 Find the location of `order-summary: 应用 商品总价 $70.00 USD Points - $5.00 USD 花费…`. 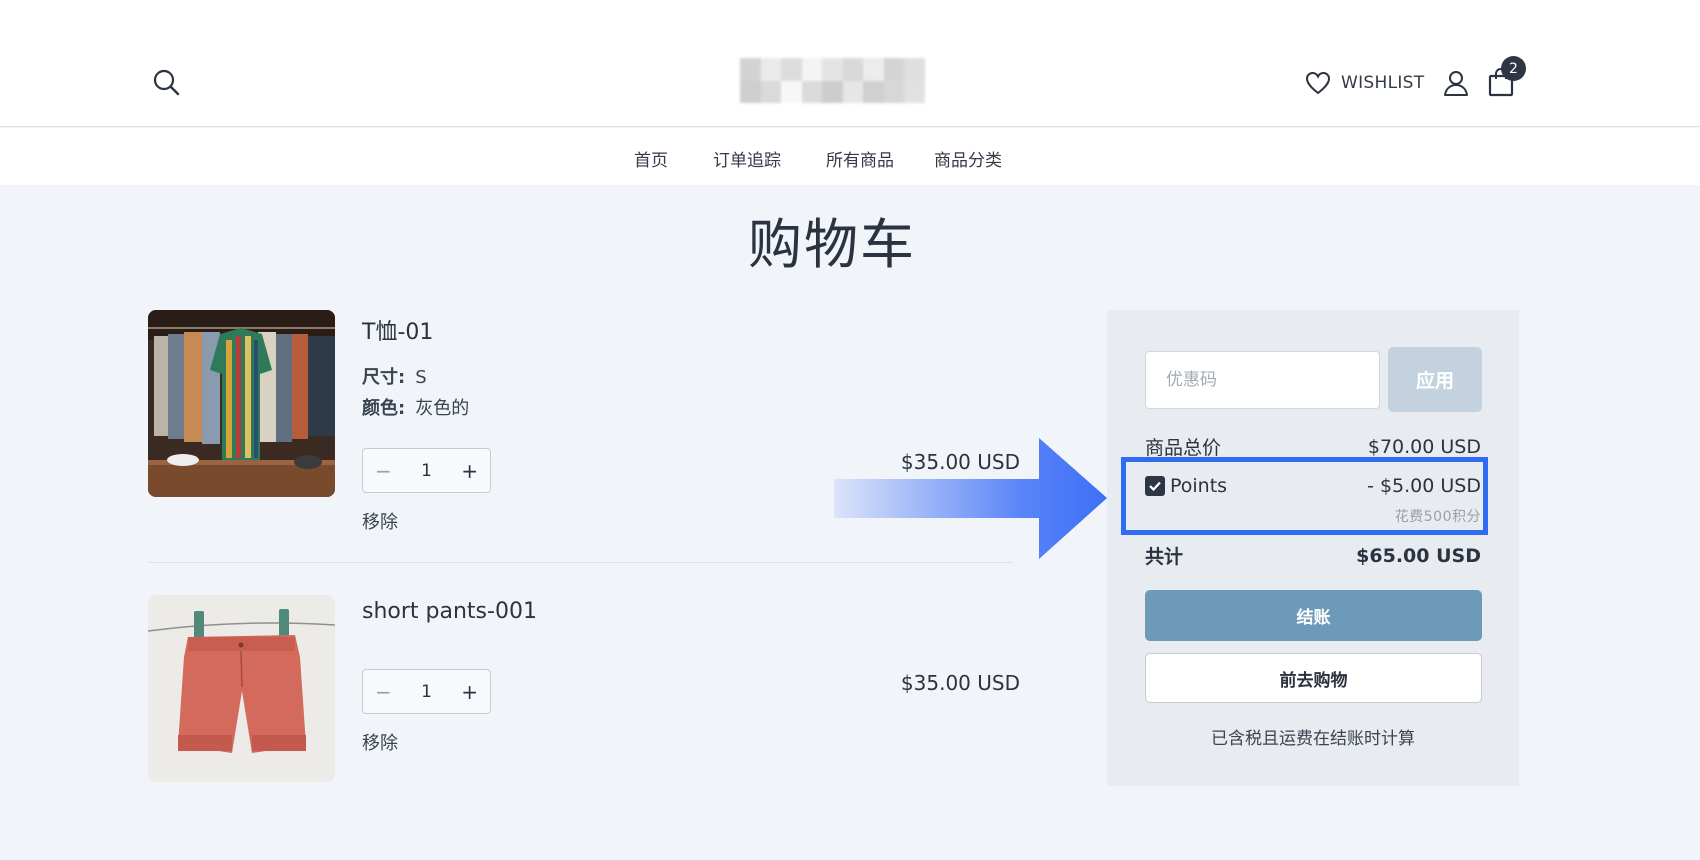

order-summary: 应用 商品总价 $70.00 USD Points - $5.00 USD 花费… is located at coordinates (1313, 548).